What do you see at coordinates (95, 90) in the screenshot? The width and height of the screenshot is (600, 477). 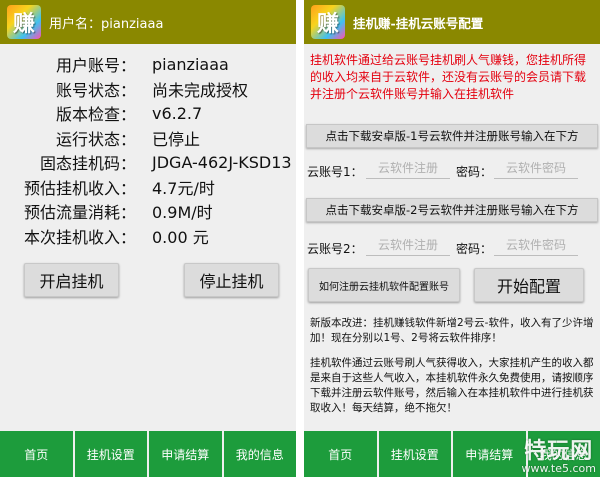 I see `info-label: 账号状态：` at bounding box center [95, 90].